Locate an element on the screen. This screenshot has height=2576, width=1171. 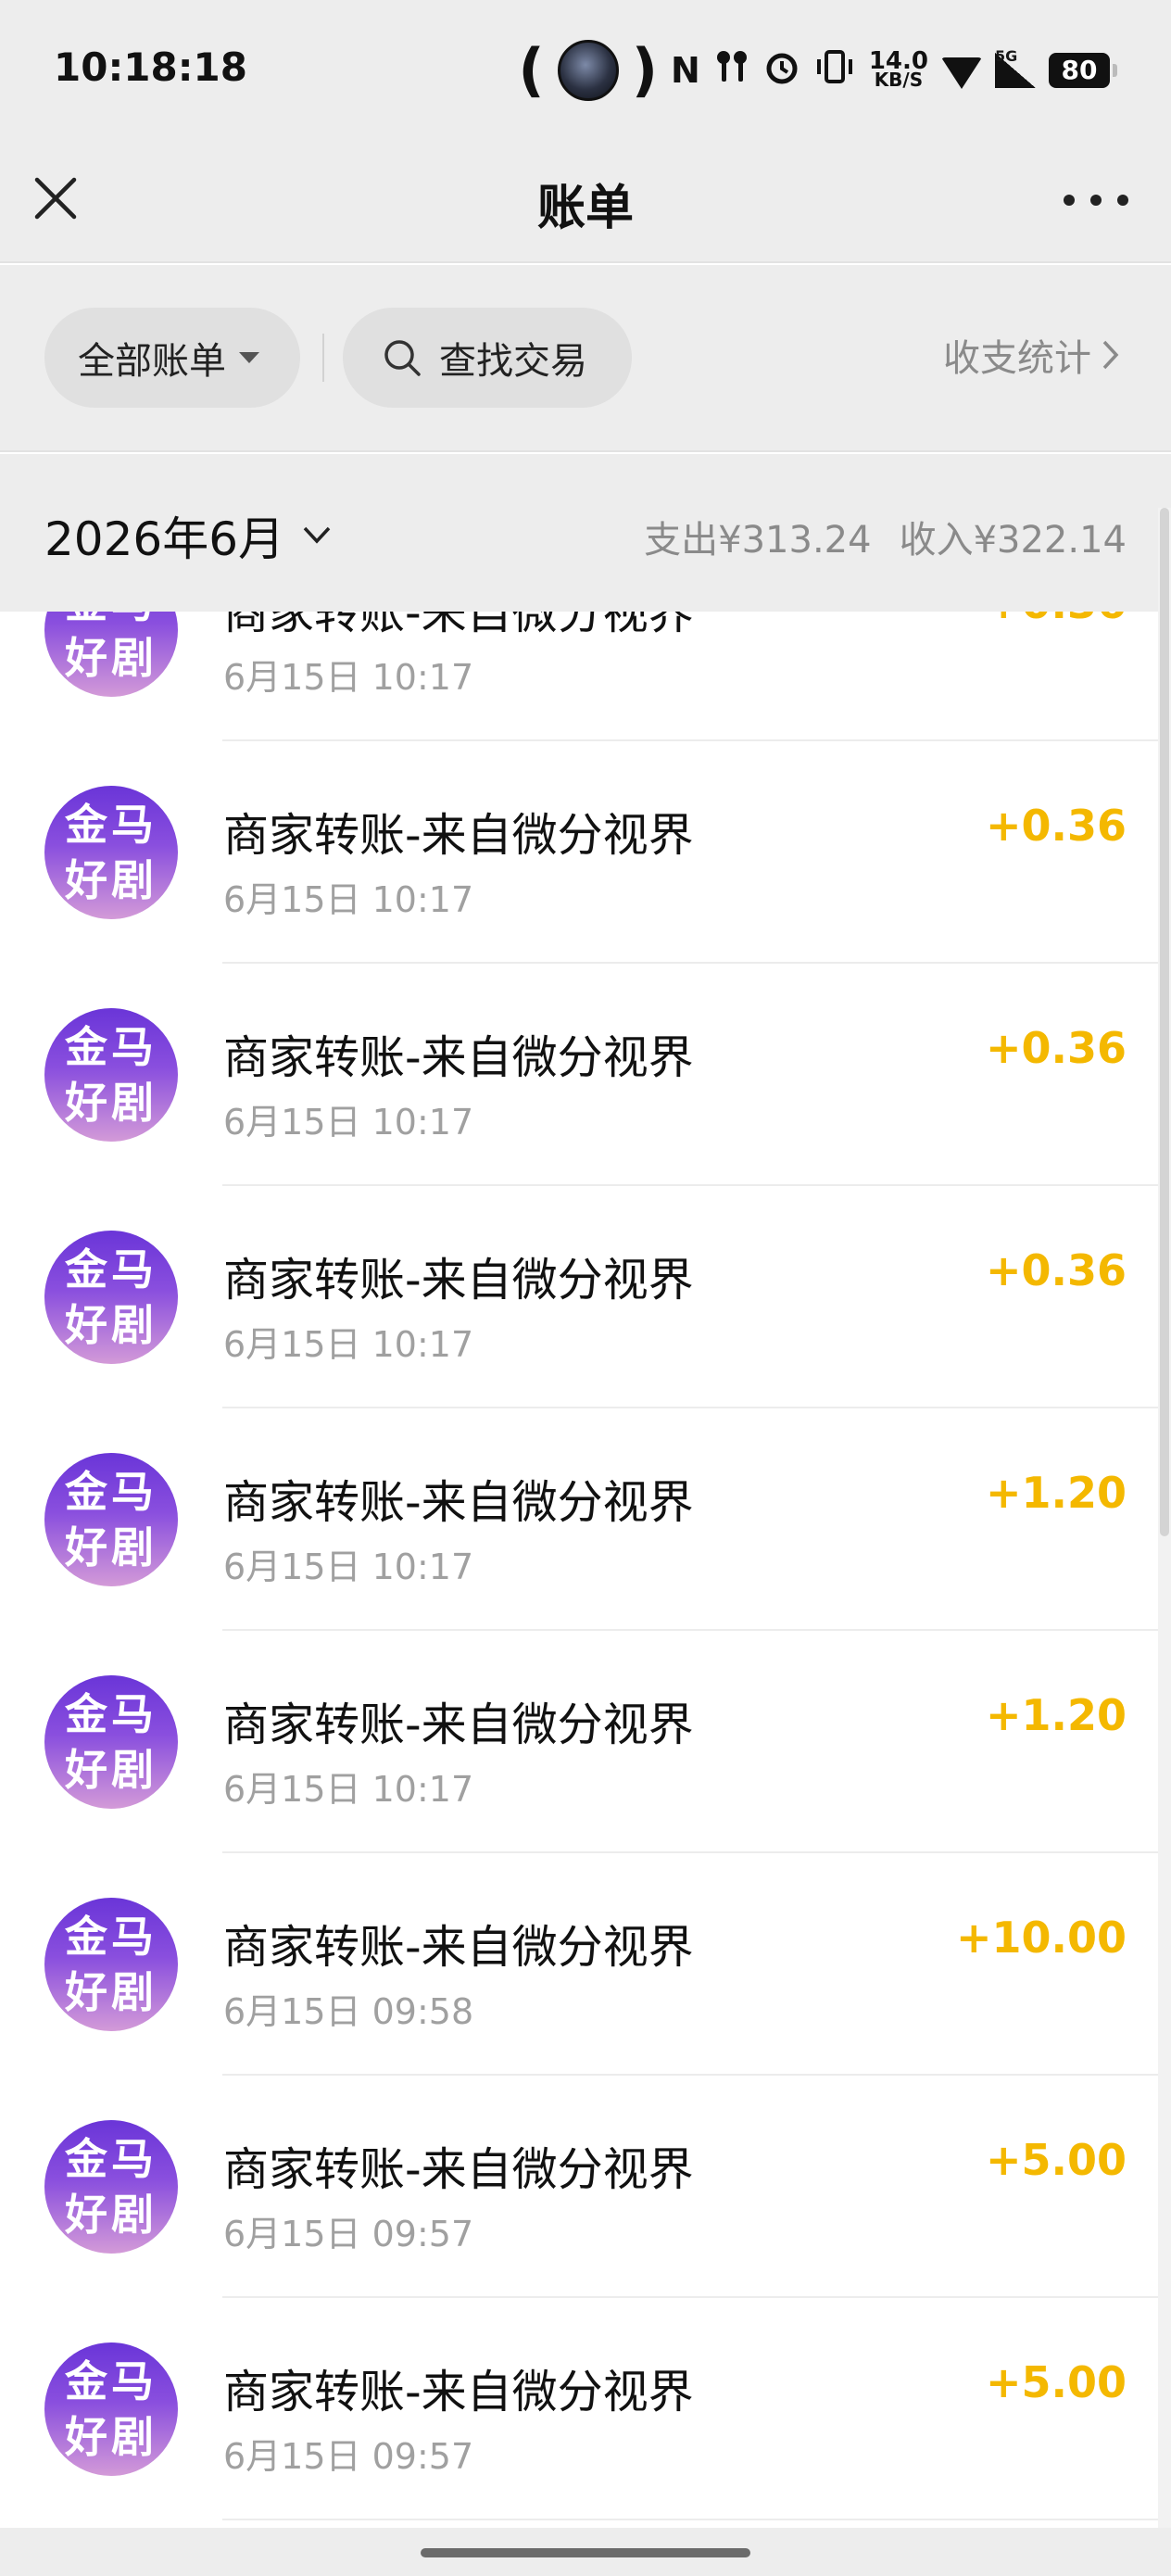
nfc-icon: N is located at coordinates (686, 70).